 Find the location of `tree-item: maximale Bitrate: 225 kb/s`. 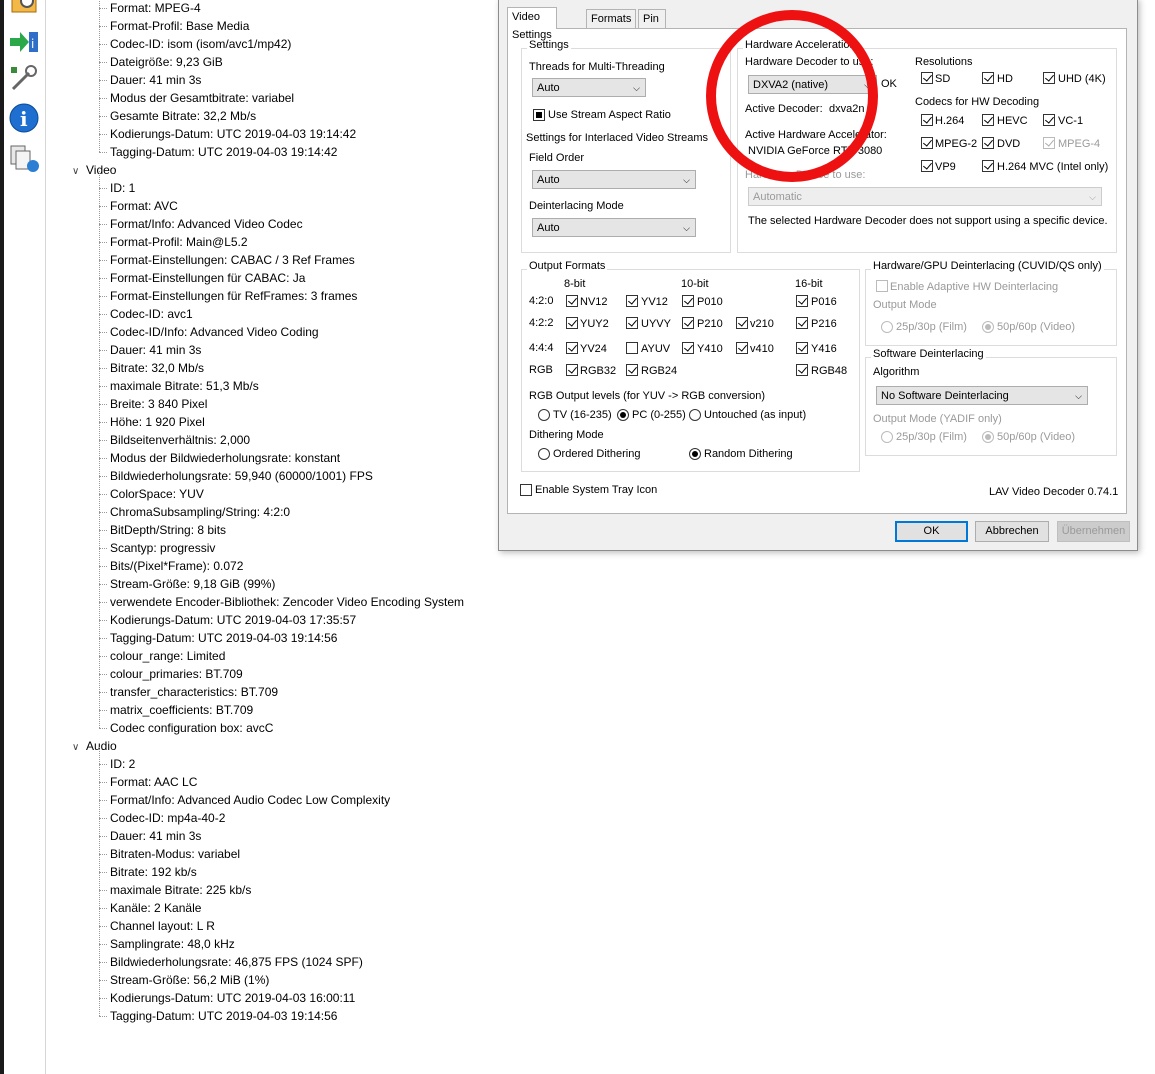

tree-item: maximale Bitrate: 225 kb/s is located at coordinates (180, 890).